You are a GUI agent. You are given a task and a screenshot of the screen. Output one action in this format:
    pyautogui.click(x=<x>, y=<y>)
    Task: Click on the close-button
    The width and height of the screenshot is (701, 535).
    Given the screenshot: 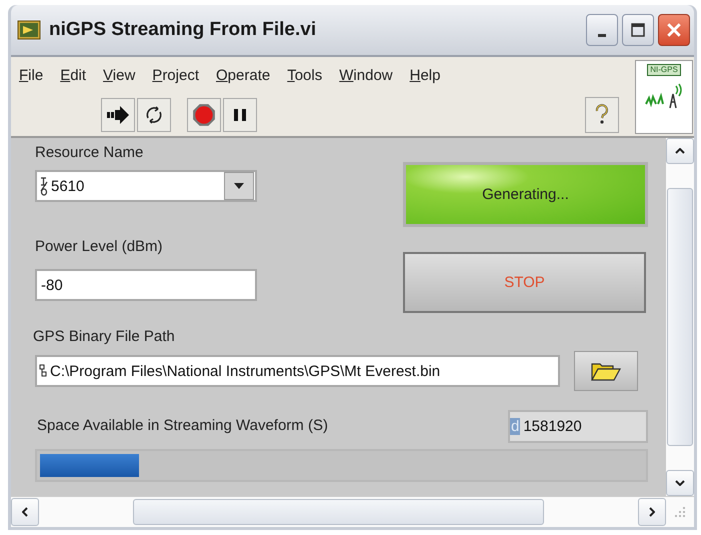 What is the action you would take?
    pyautogui.click(x=674, y=30)
    